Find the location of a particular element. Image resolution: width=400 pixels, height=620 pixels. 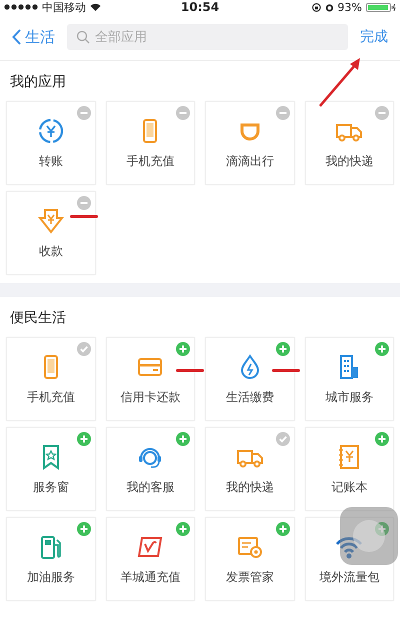

app-label: 加油服务 is located at coordinates (50, 577).